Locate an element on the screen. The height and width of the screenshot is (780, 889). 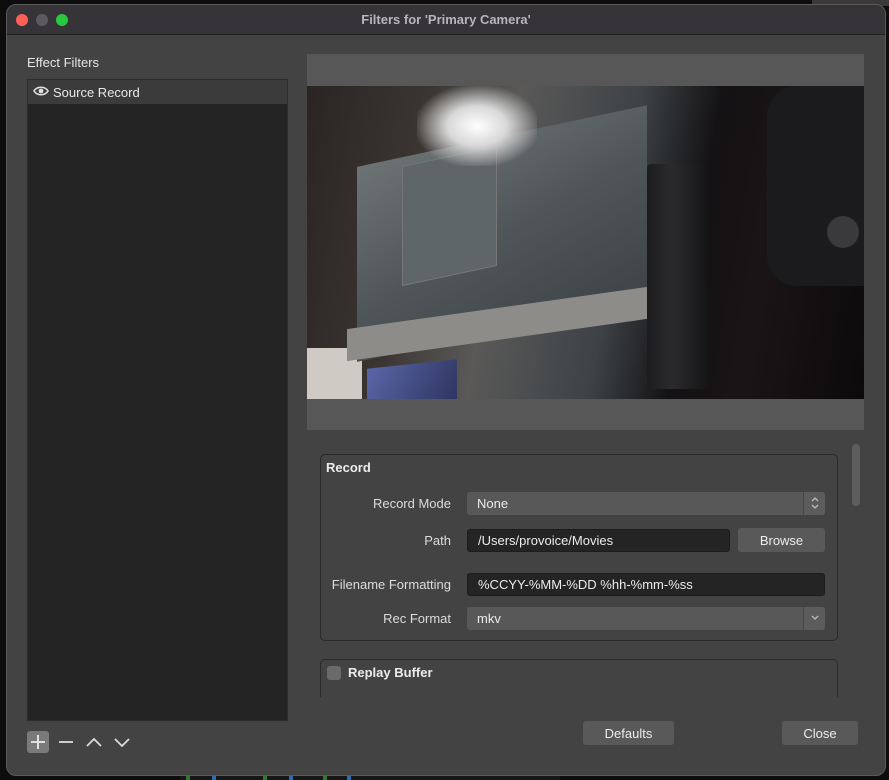
window-controls is located at coordinates (42, 20).